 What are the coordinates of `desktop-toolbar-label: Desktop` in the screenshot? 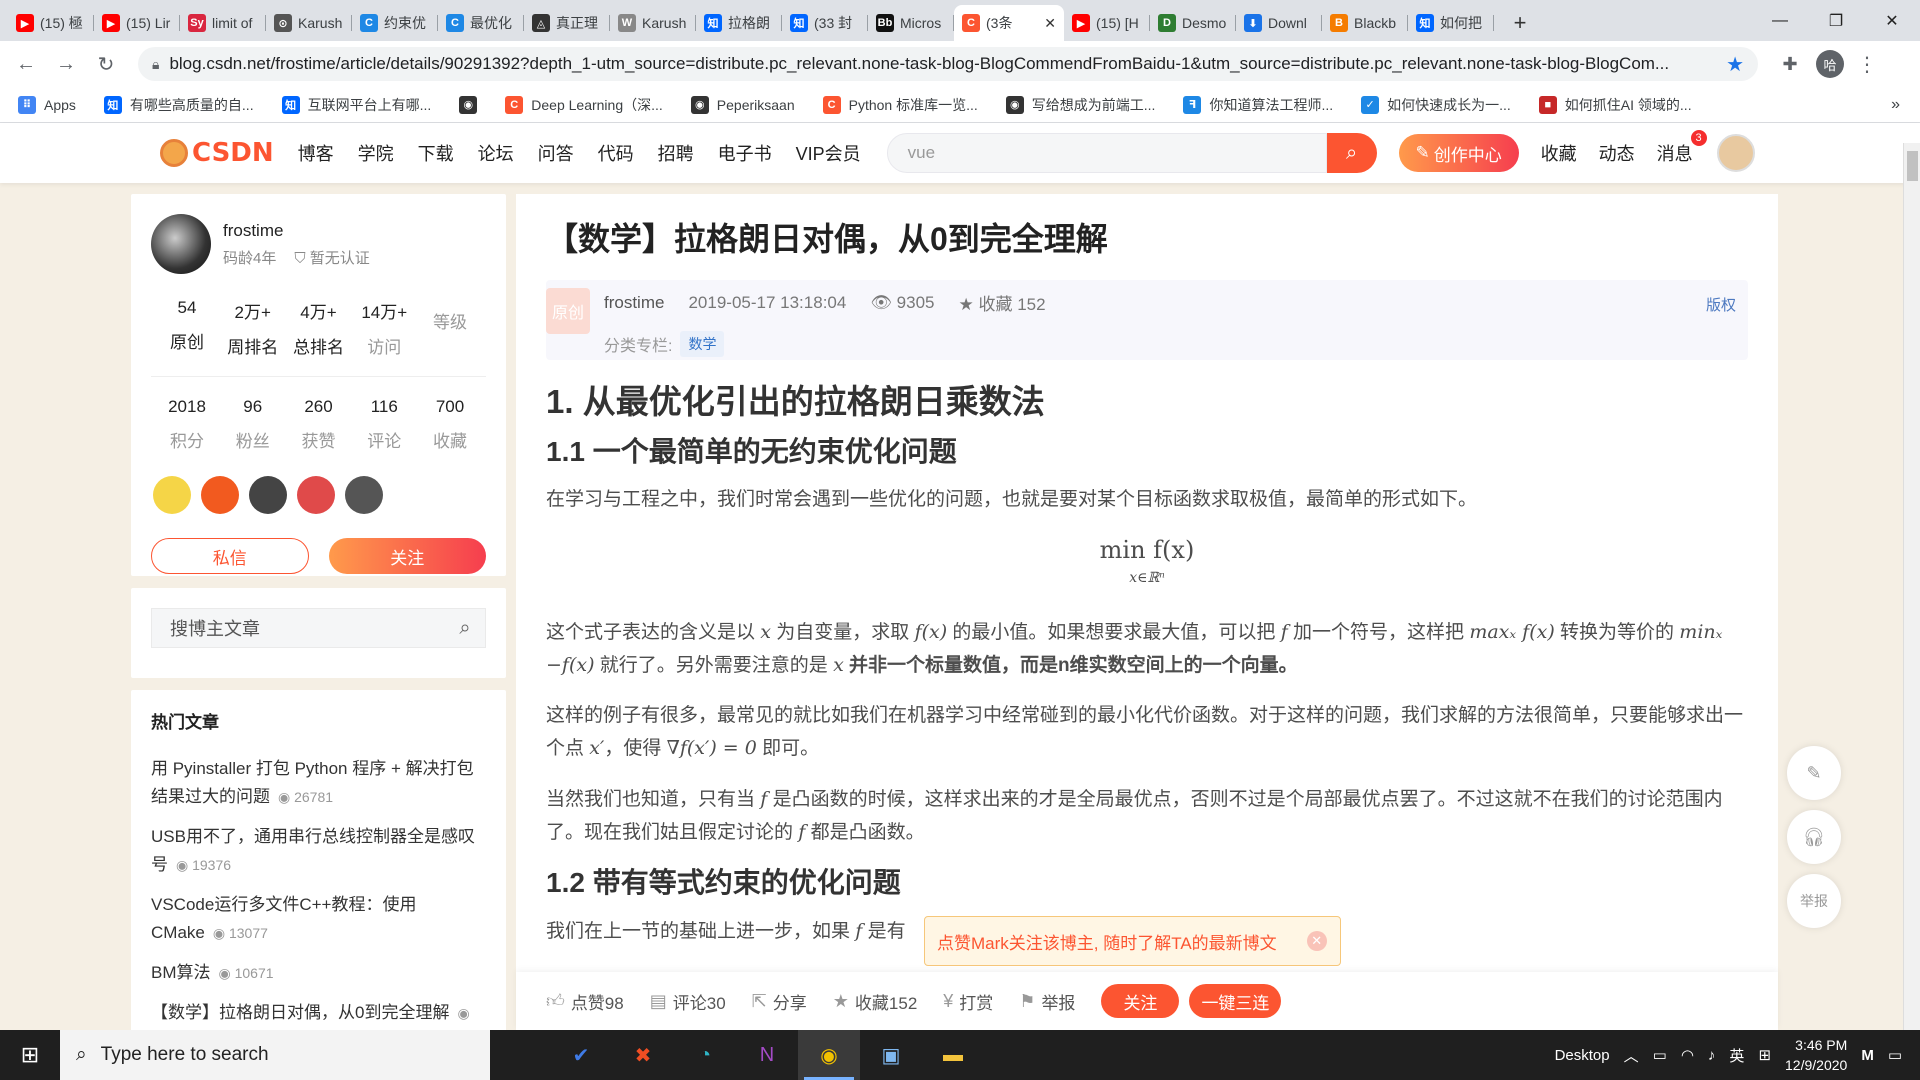 It's located at (1582, 1055).